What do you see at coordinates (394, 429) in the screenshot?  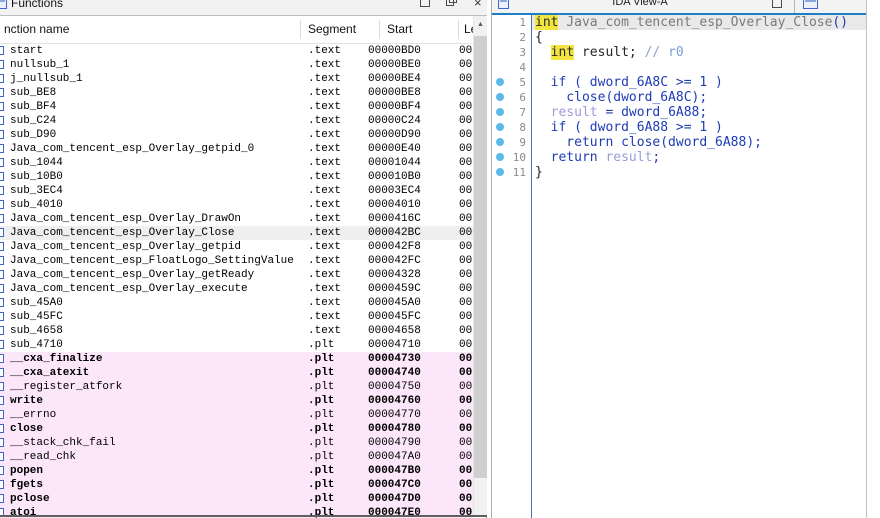 I see `start-address-cell: 00004780` at bounding box center [394, 429].